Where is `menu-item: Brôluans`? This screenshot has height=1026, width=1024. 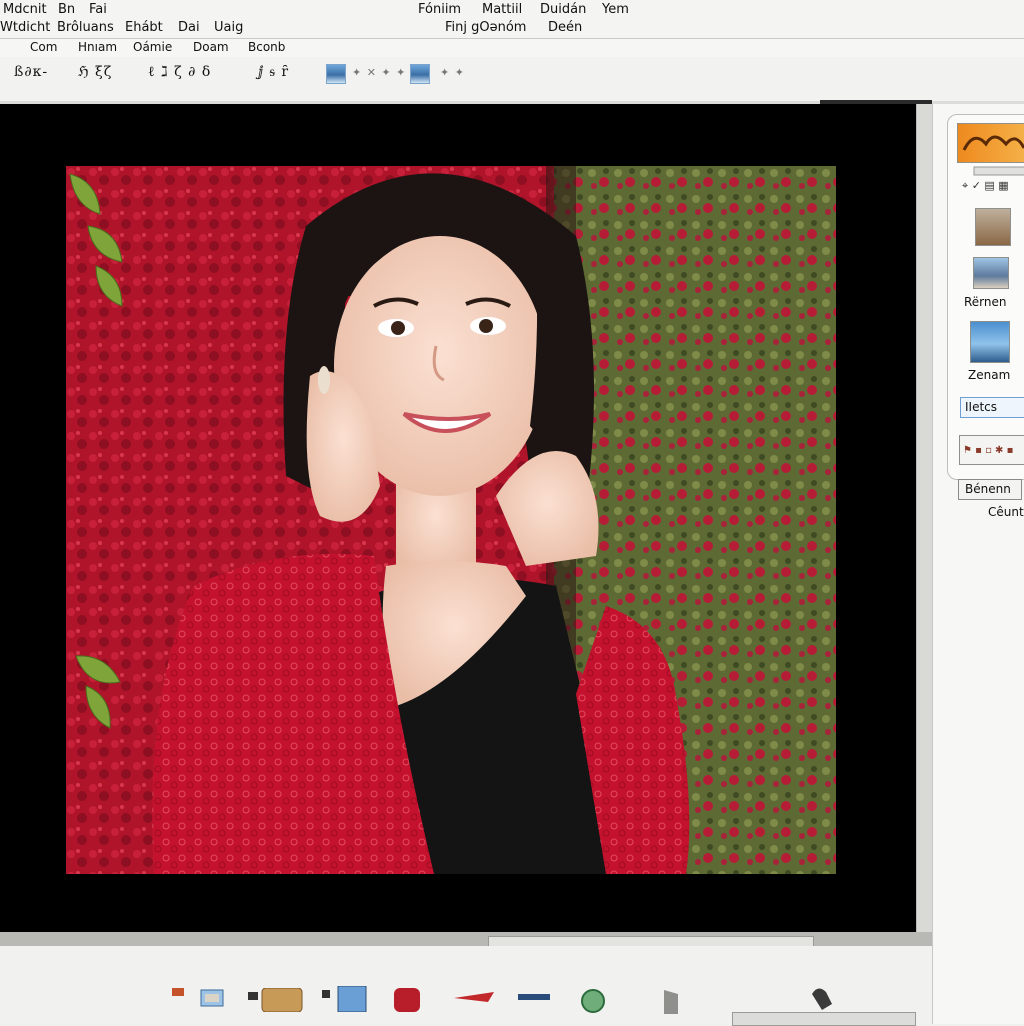 menu-item: Brôluans is located at coordinates (85, 28).